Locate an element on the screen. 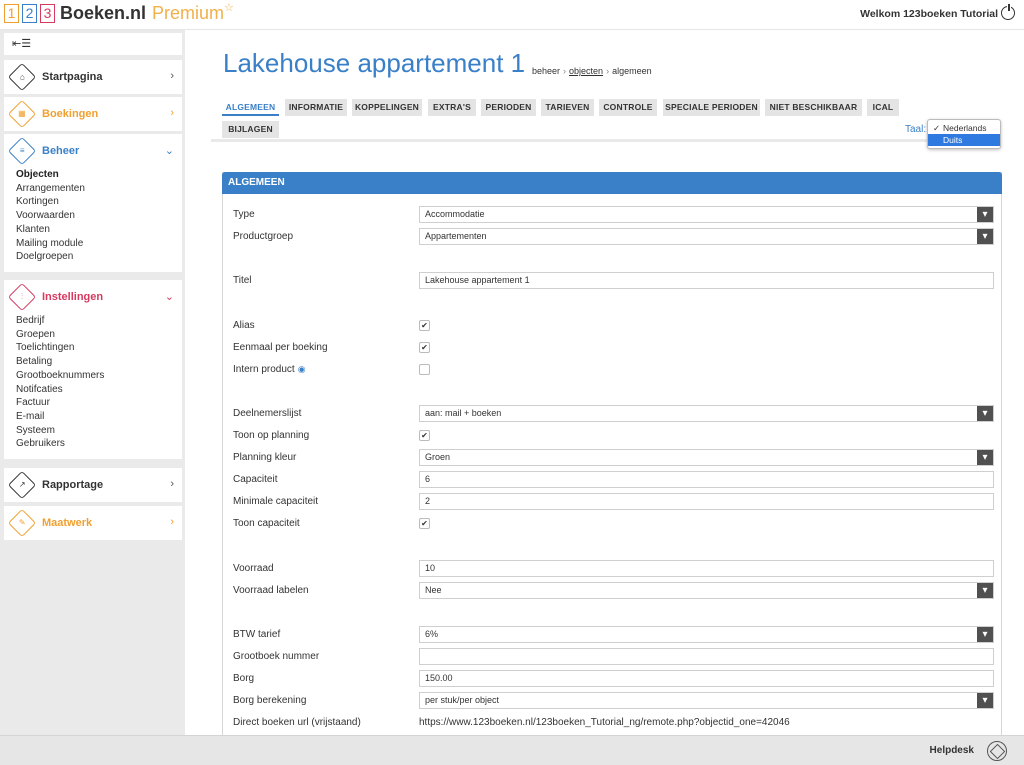  intern-product-checkbox is located at coordinates (424, 369).